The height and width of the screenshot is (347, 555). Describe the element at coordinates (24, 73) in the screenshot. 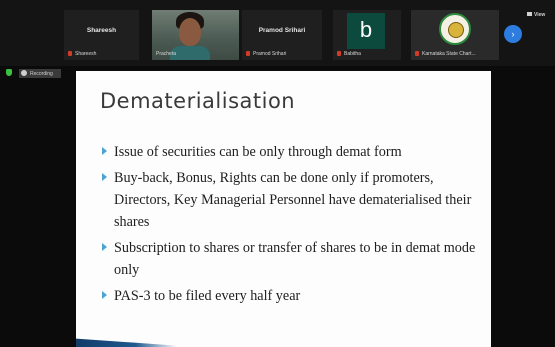

I see `recording-dot-icon` at that location.